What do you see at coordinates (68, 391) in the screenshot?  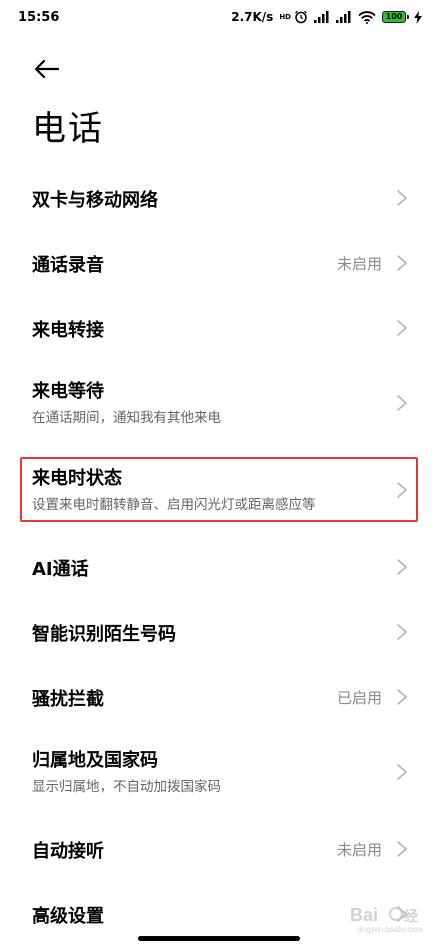 I see `settings-row-title: 来电等待` at bounding box center [68, 391].